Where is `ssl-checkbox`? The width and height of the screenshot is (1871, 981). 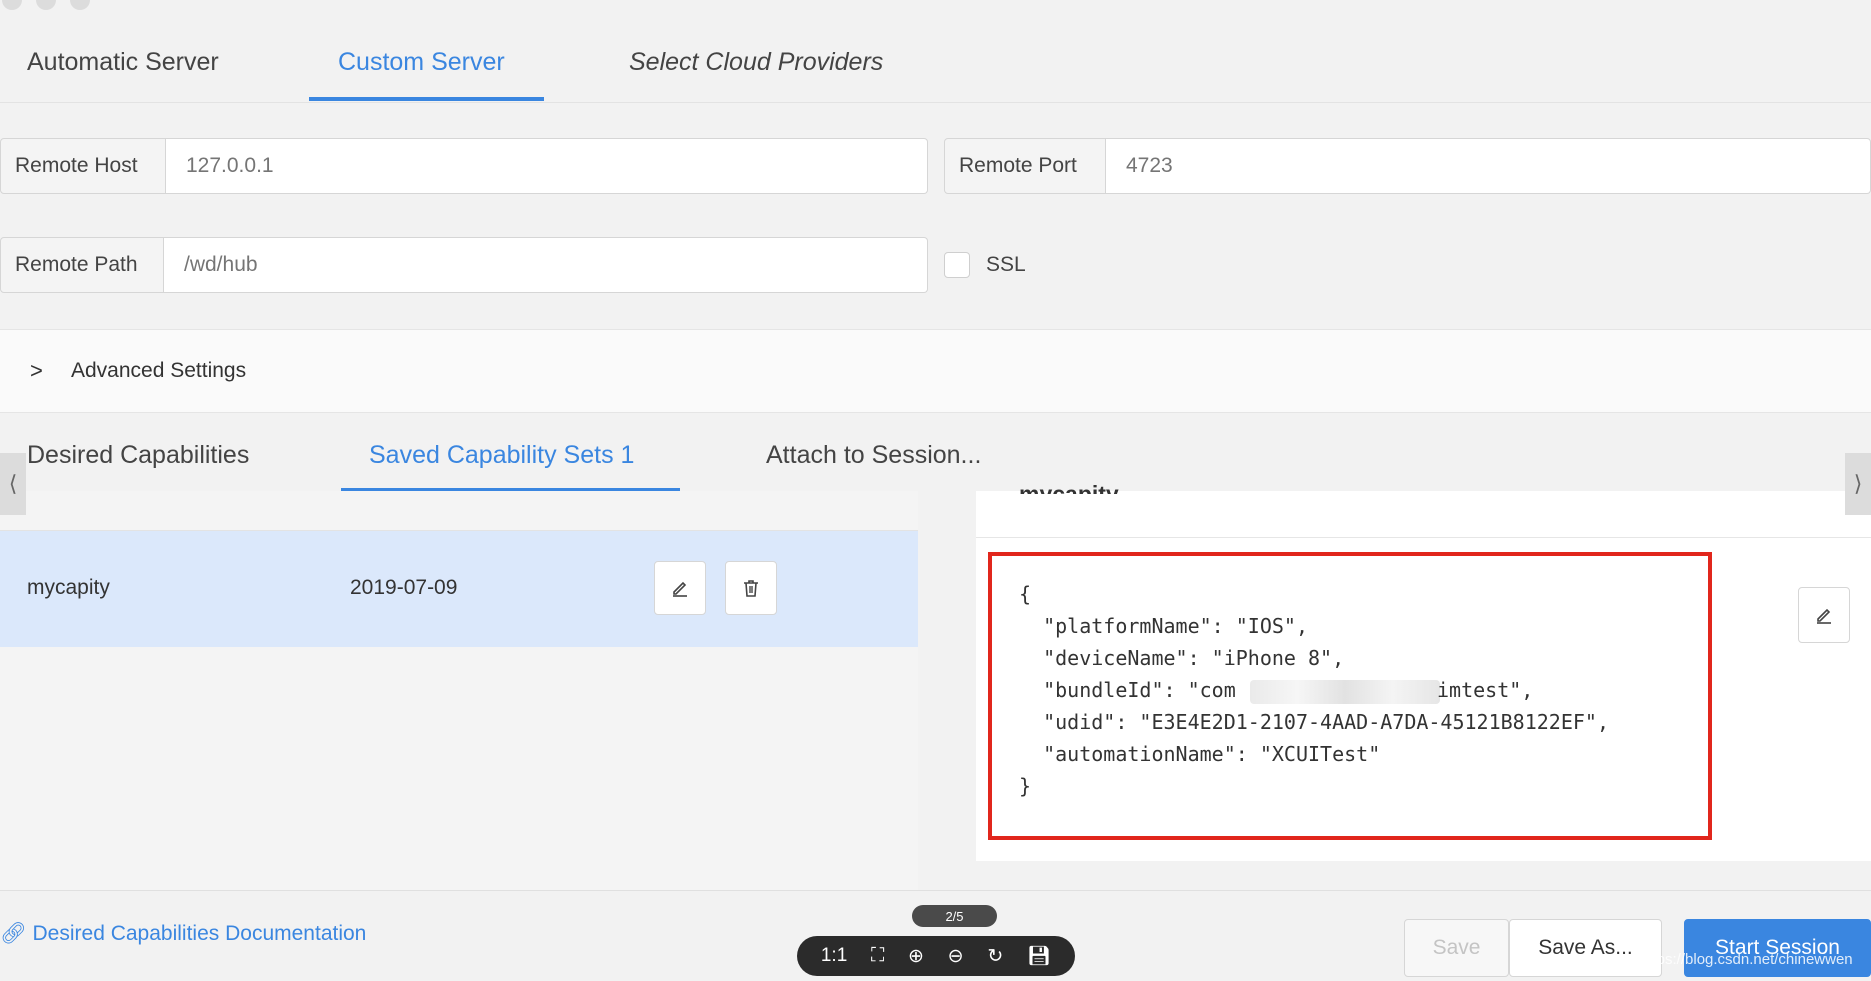
ssl-checkbox is located at coordinates (957, 265).